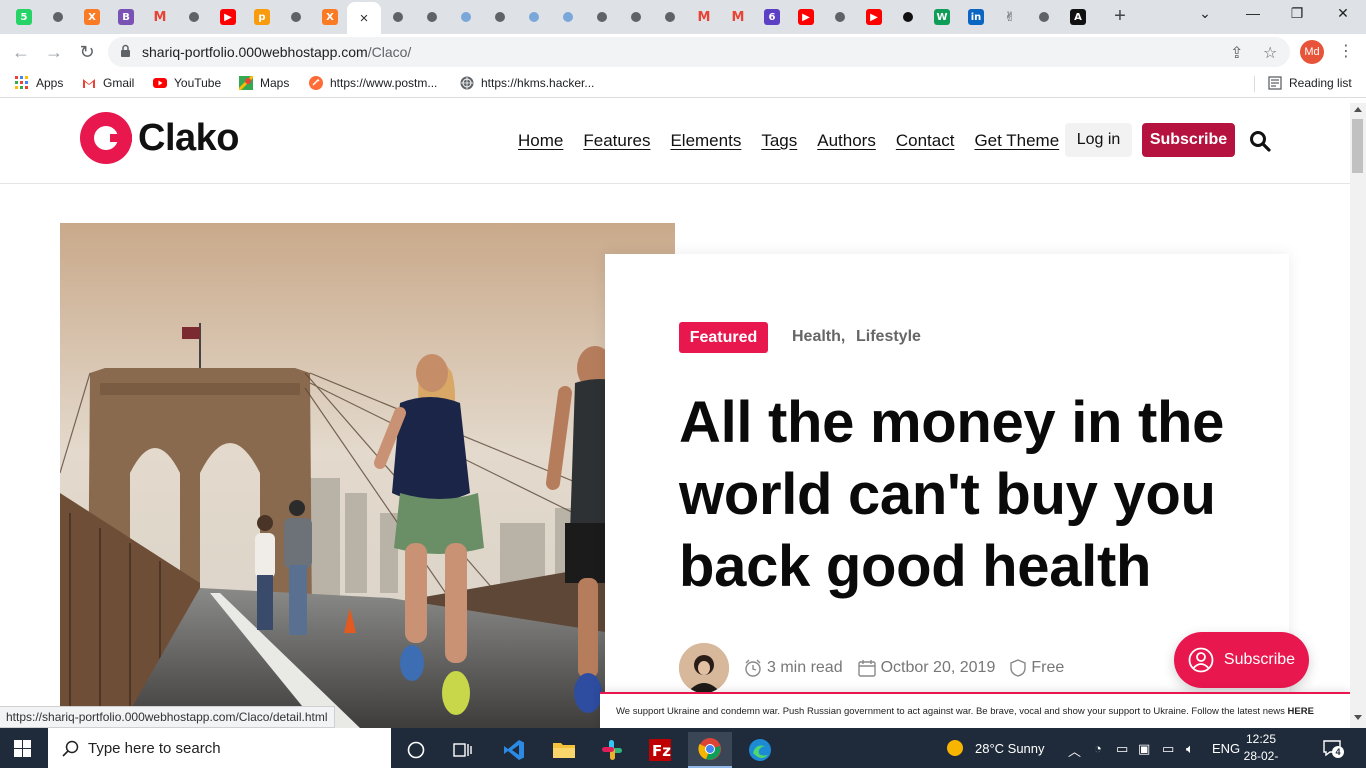 The image size is (1366, 768). Describe the element at coordinates (540, 141) in the screenshot. I see `nav-home: Home` at that location.